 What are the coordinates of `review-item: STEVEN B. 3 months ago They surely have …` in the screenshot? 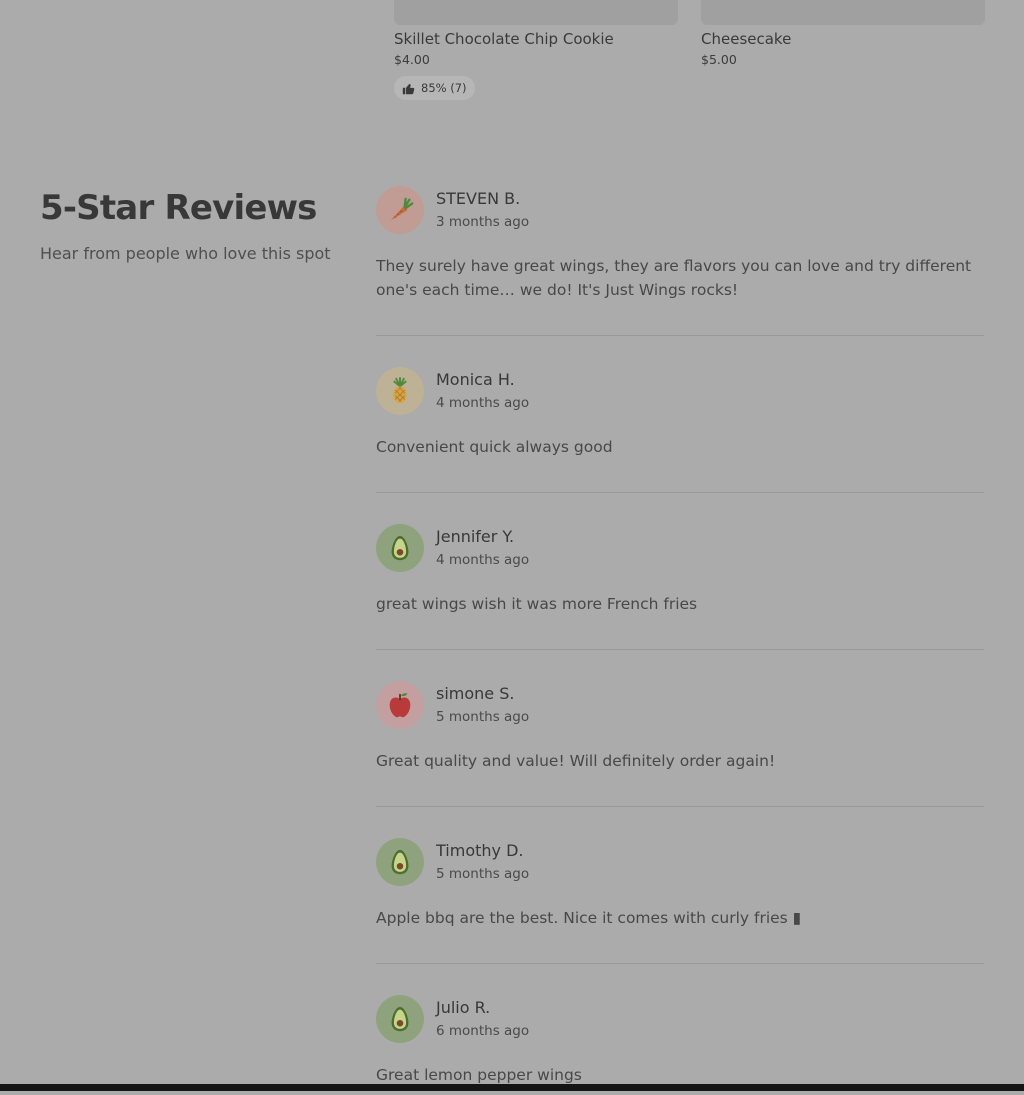 It's located at (680, 261).